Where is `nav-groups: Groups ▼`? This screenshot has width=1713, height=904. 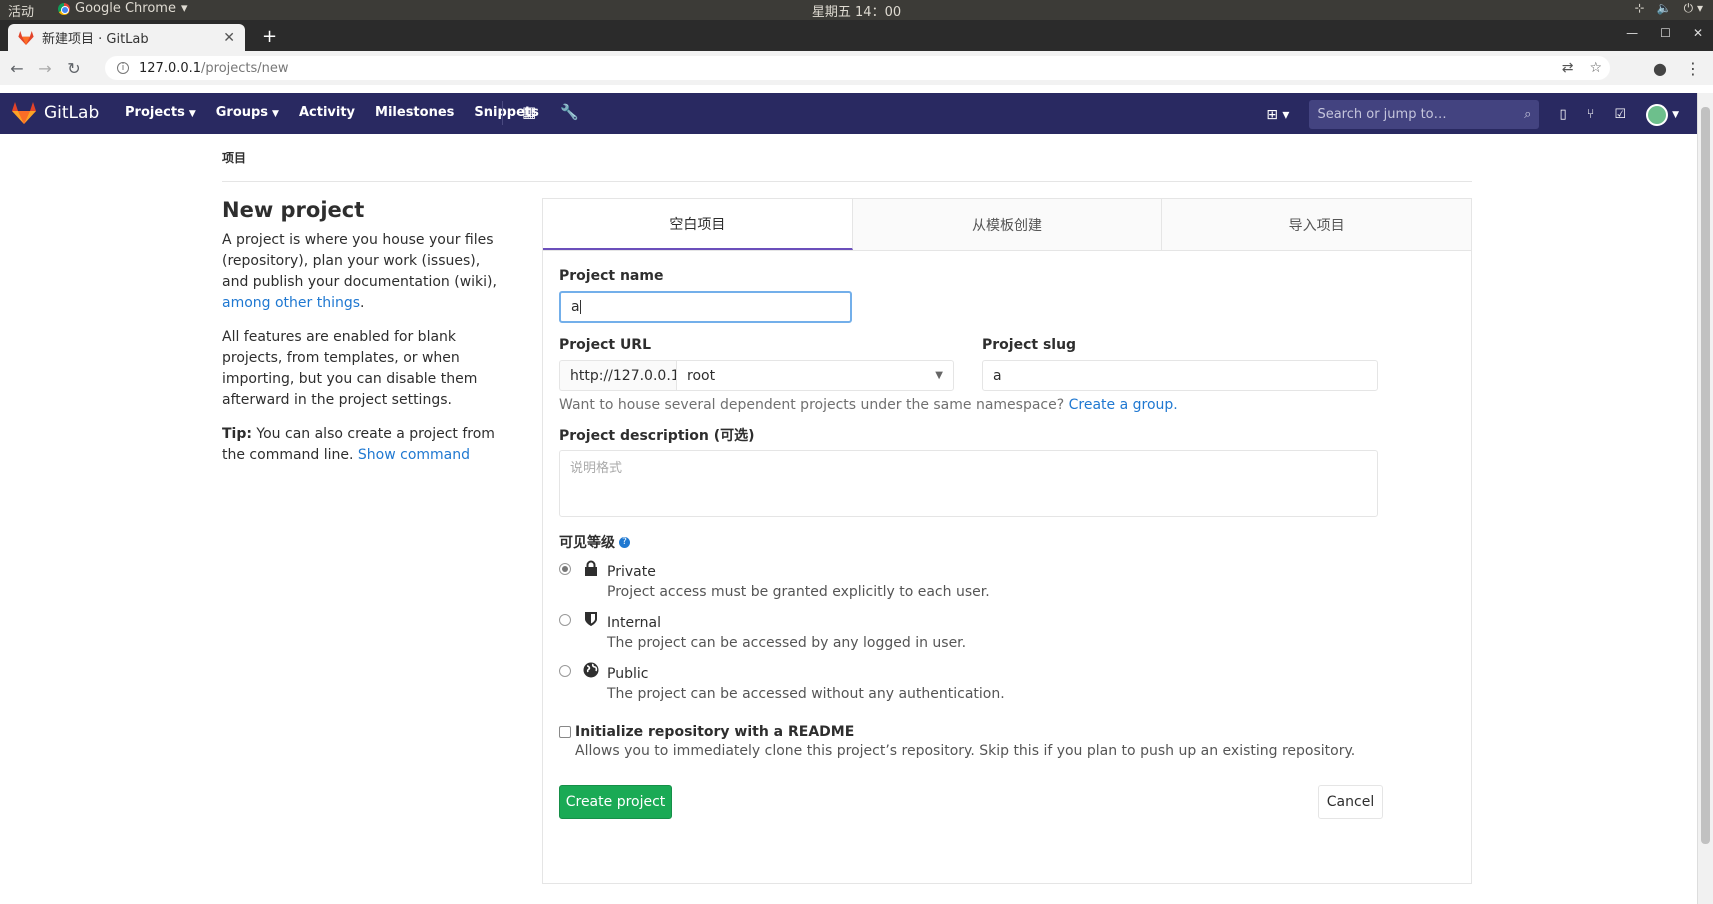 nav-groups: Groups ▼ is located at coordinates (247, 112).